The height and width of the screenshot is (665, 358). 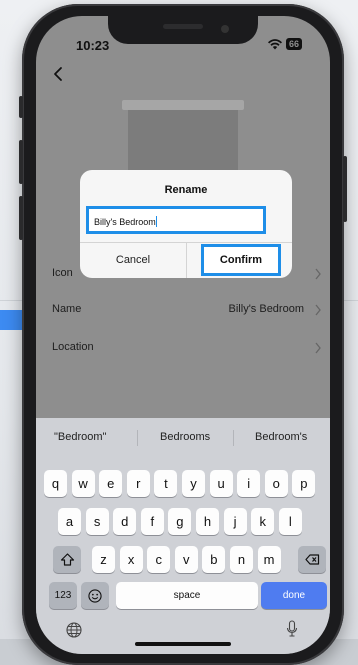 I want to click on emoji-icon, so click(x=95, y=595).